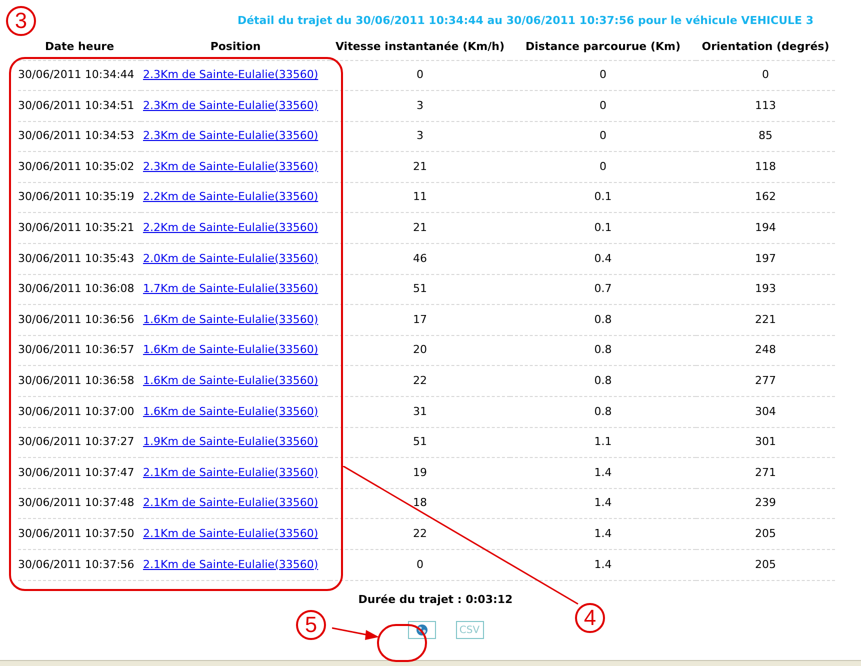  What do you see at coordinates (230, 442) in the screenshot?
I see `position-link: 1.9Km de Sainte-Eulalie(33560)` at bounding box center [230, 442].